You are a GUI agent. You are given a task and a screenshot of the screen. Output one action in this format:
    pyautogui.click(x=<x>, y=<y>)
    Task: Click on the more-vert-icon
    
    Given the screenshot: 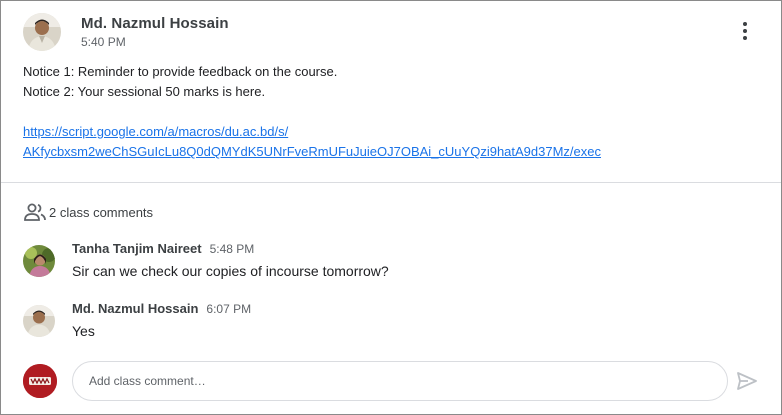 What is the action you would take?
    pyautogui.click(x=745, y=31)
    